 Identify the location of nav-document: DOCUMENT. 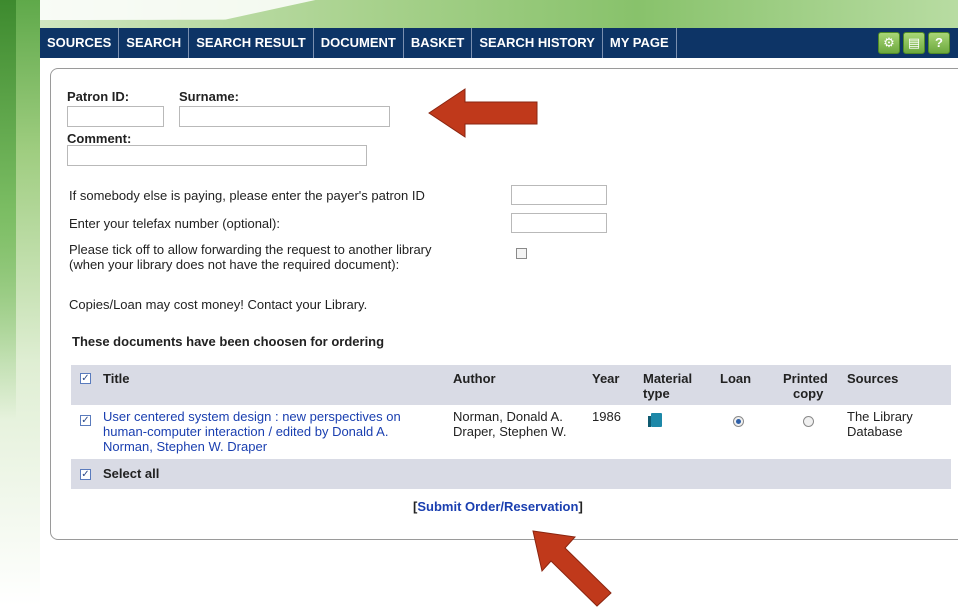
(359, 43).